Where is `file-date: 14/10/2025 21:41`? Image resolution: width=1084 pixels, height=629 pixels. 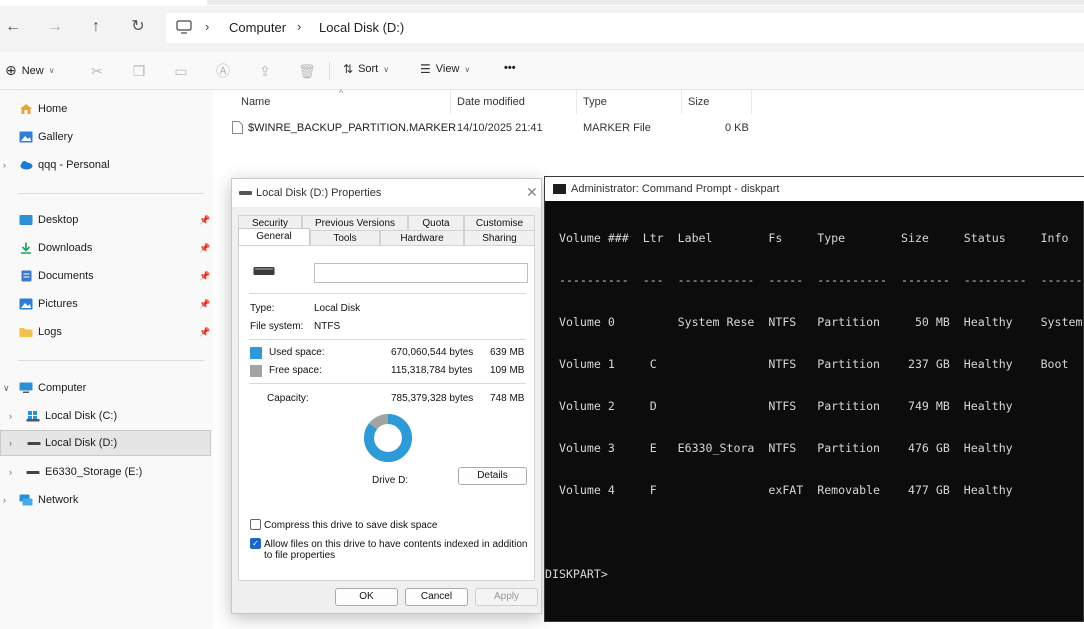
file-date: 14/10/2025 21:41 is located at coordinates (500, 128).